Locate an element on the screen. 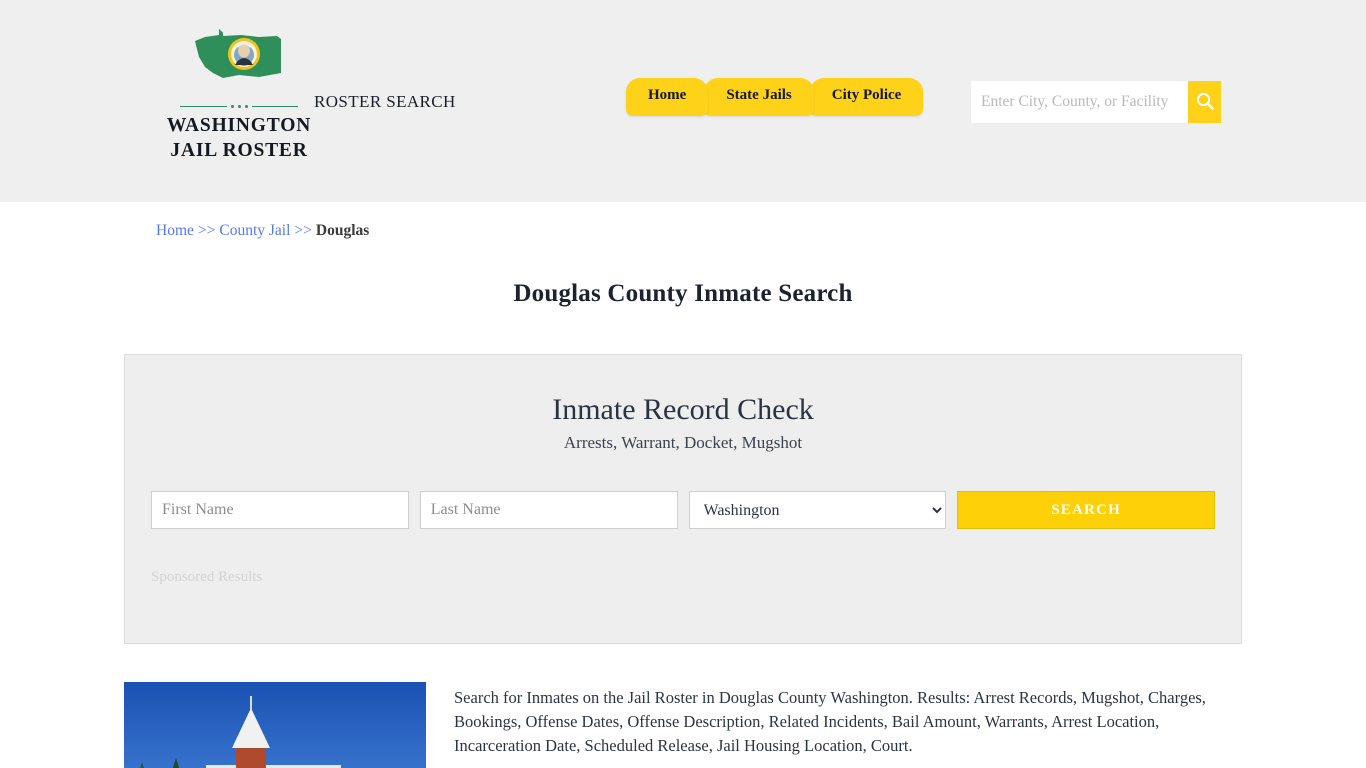  breadcrumb: Home >> County Jail >> Douglas is located at coordinates (699, 221).